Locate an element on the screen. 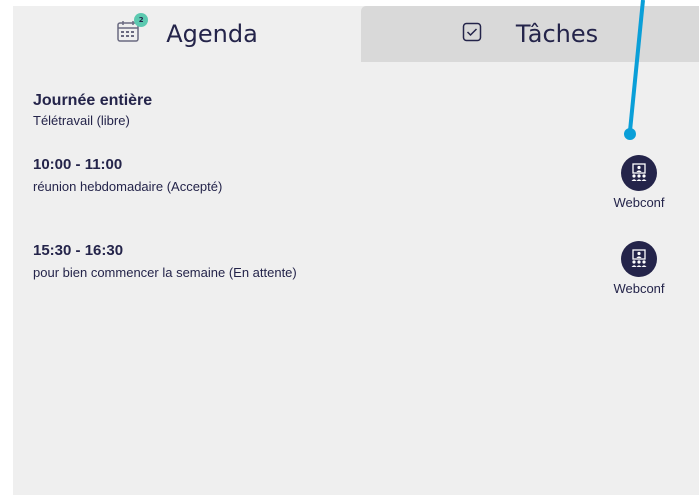  event-description: réunion hebdomadaire (Accepté) is located at coordinates (128, 186).